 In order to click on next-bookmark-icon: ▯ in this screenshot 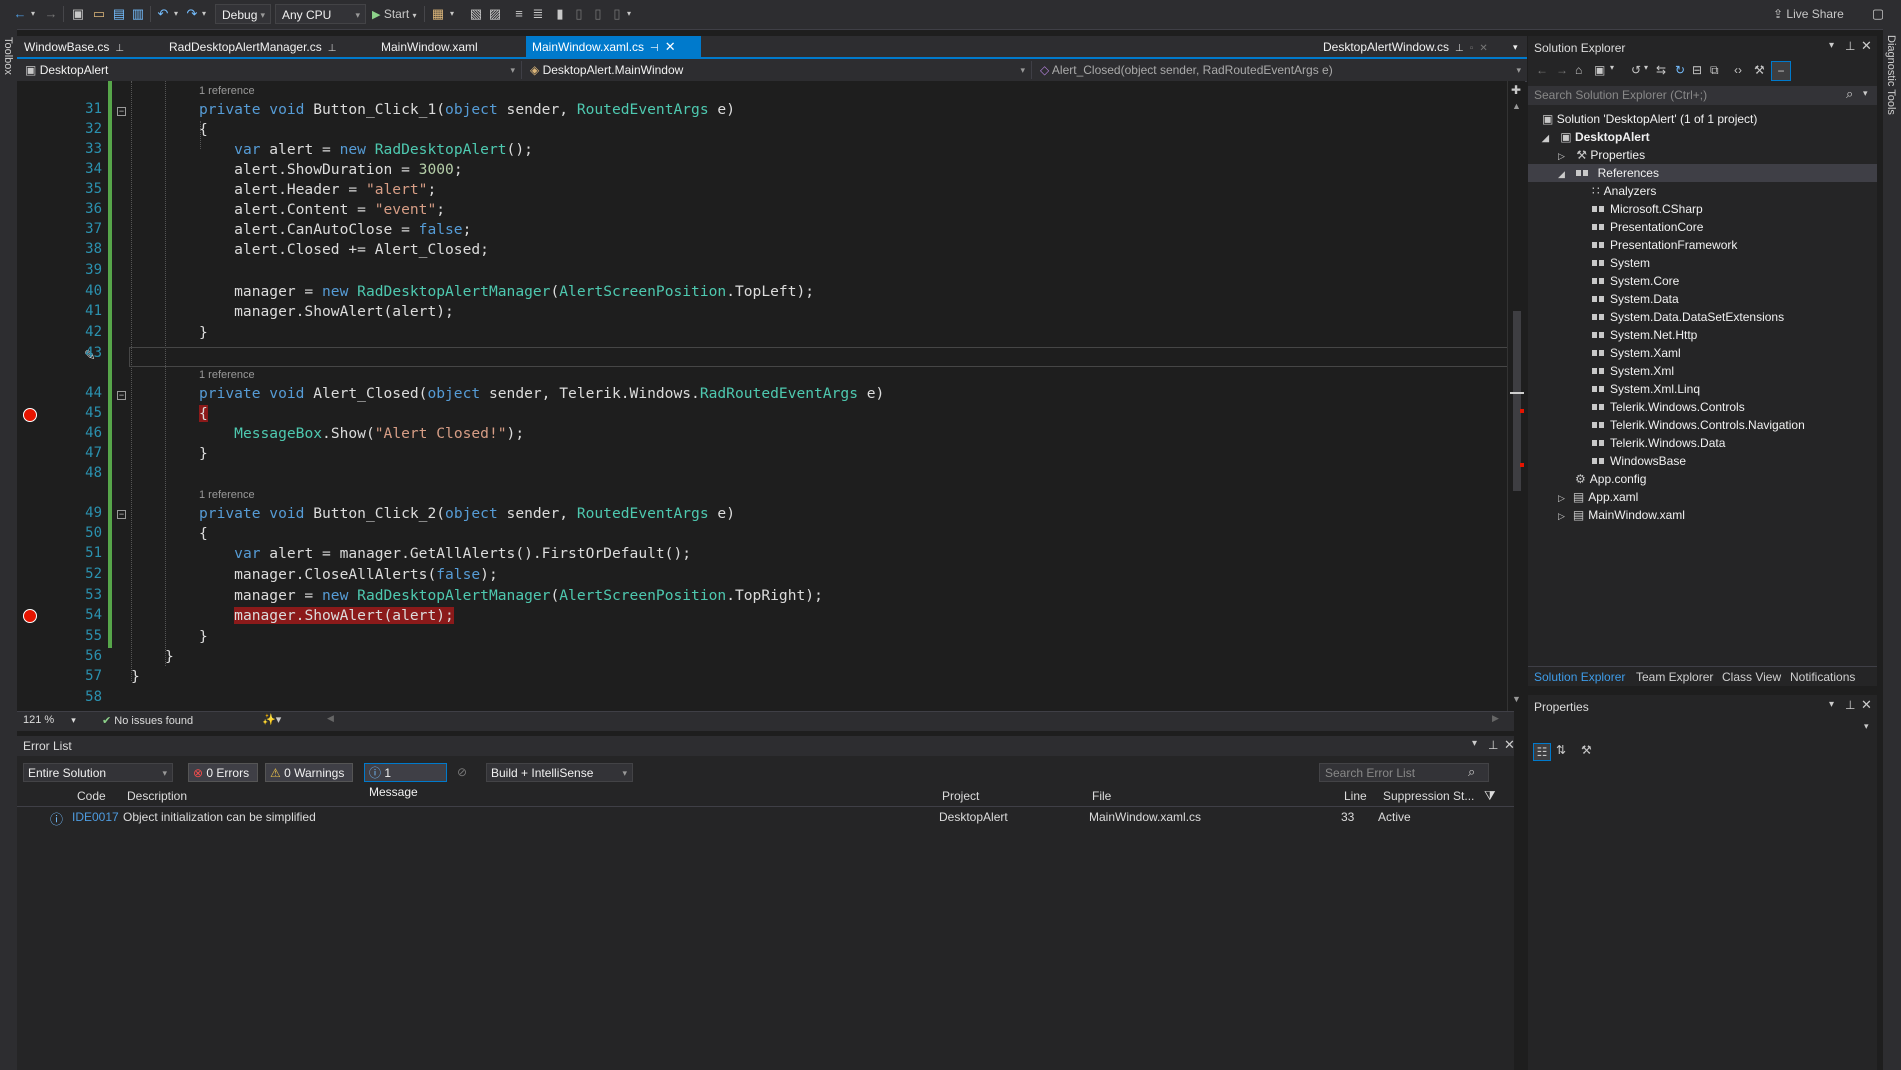, I will do `click(598, 14)`.